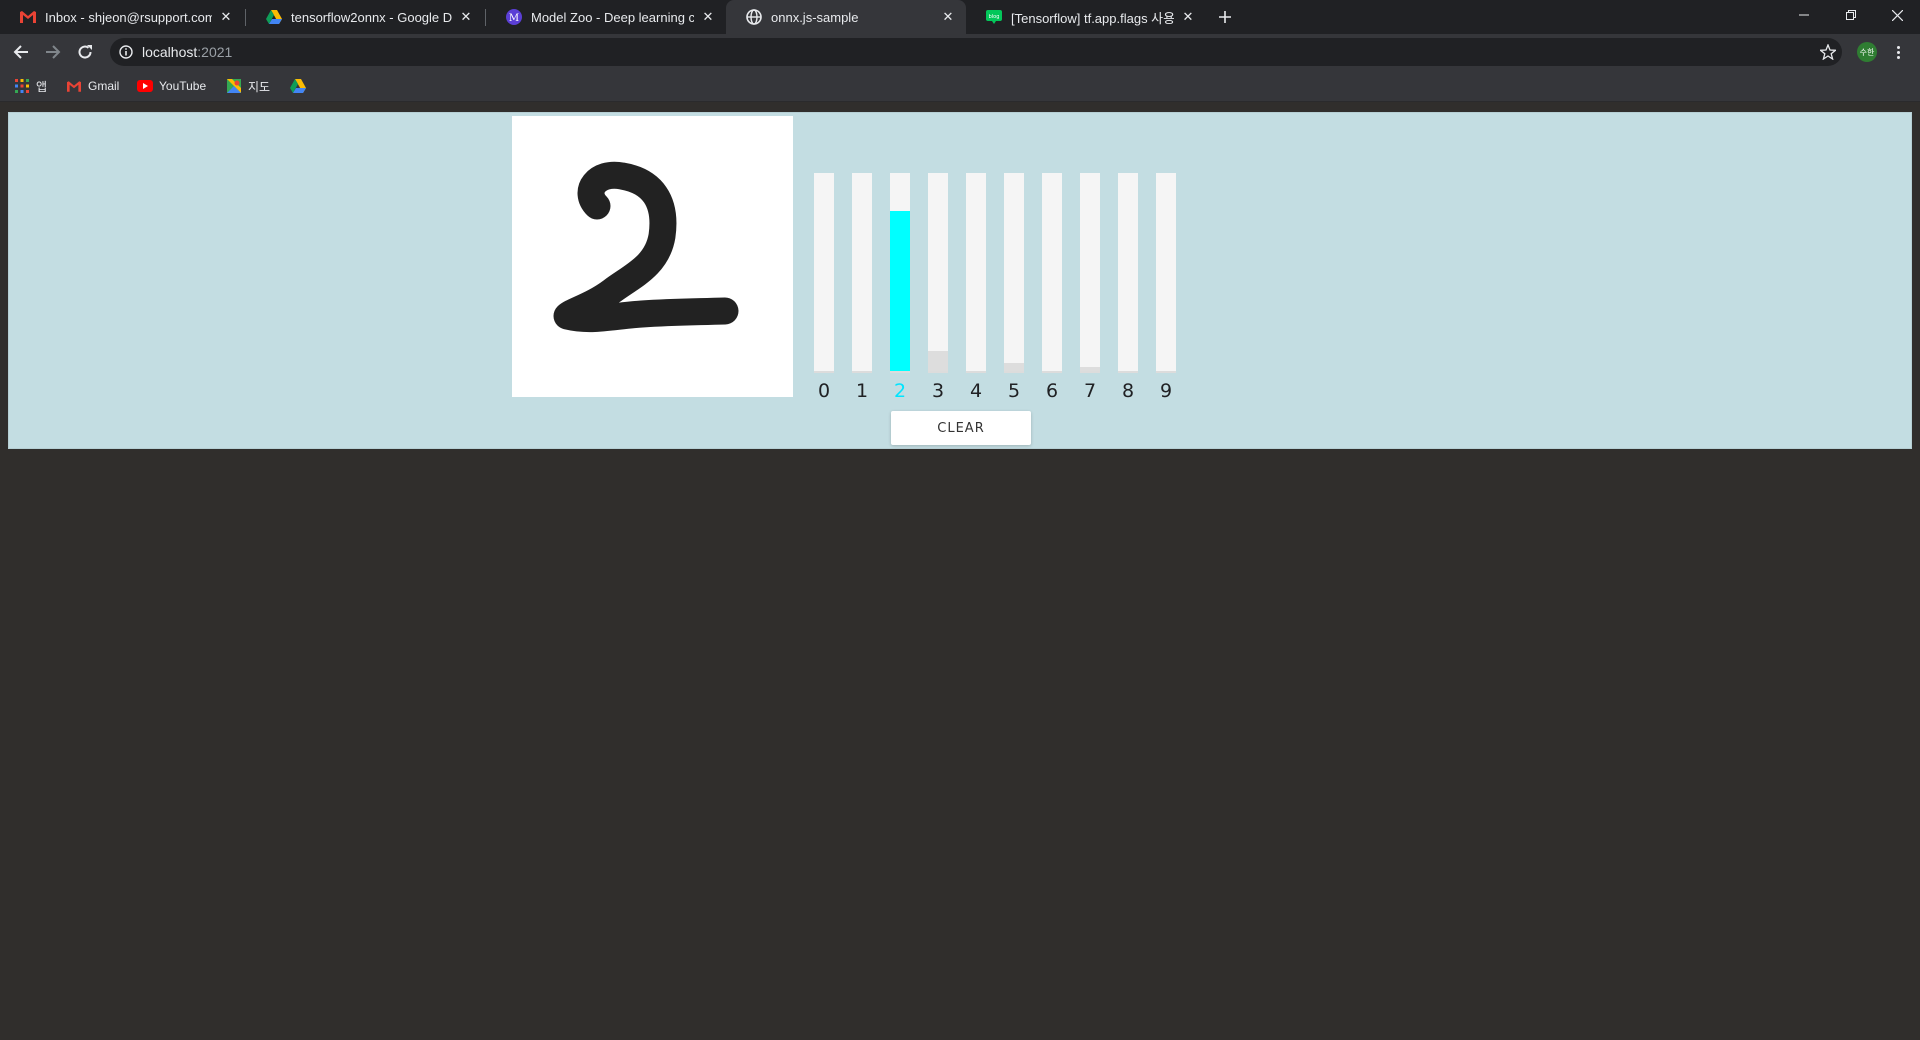 This screenshot has width=1920, height=1040. What do you see at coordinates (145, 86) in the screenshot?
I see `youtube-icon` at bounding box center [145, 86].